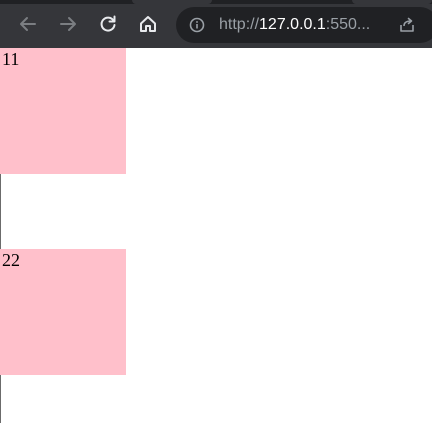 The image size is (432, 423). Describe the element at coordinates (197, 25) in the screenshot. I see `info-icon` at that location.